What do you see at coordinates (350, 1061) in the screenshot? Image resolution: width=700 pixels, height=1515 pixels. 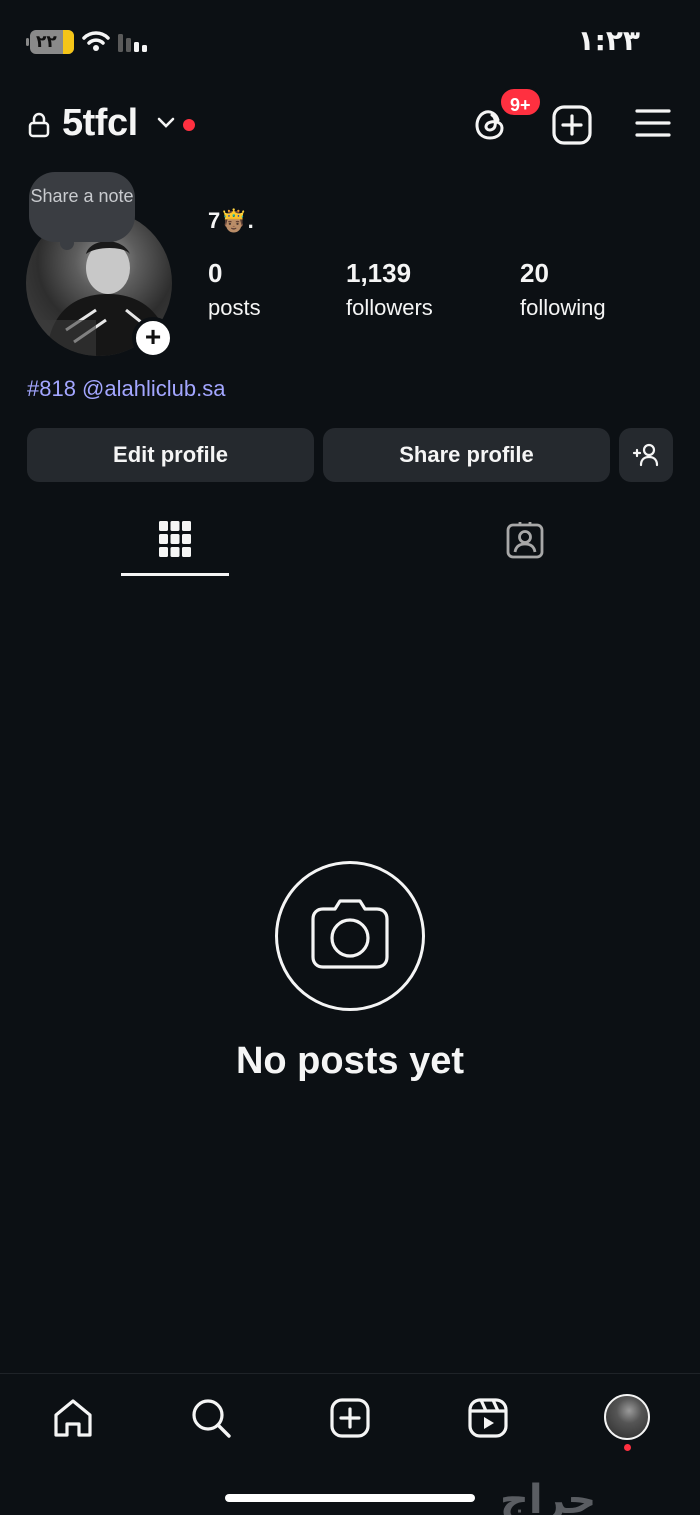 I see `empty-state-message: No posts yet` at bounding box center [350, 1061].